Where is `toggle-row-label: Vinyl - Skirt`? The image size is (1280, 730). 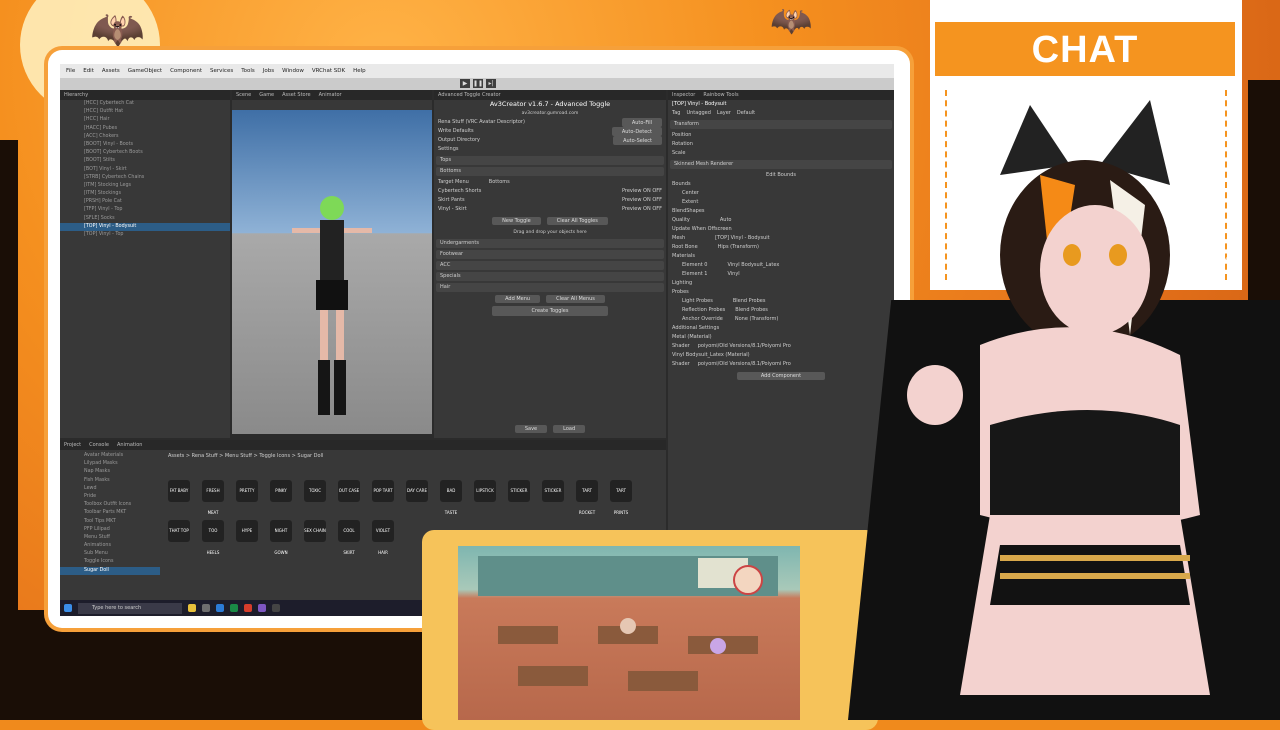 toggle-row-label: Vinyl - Skirt is located at coordinates (452, 209).